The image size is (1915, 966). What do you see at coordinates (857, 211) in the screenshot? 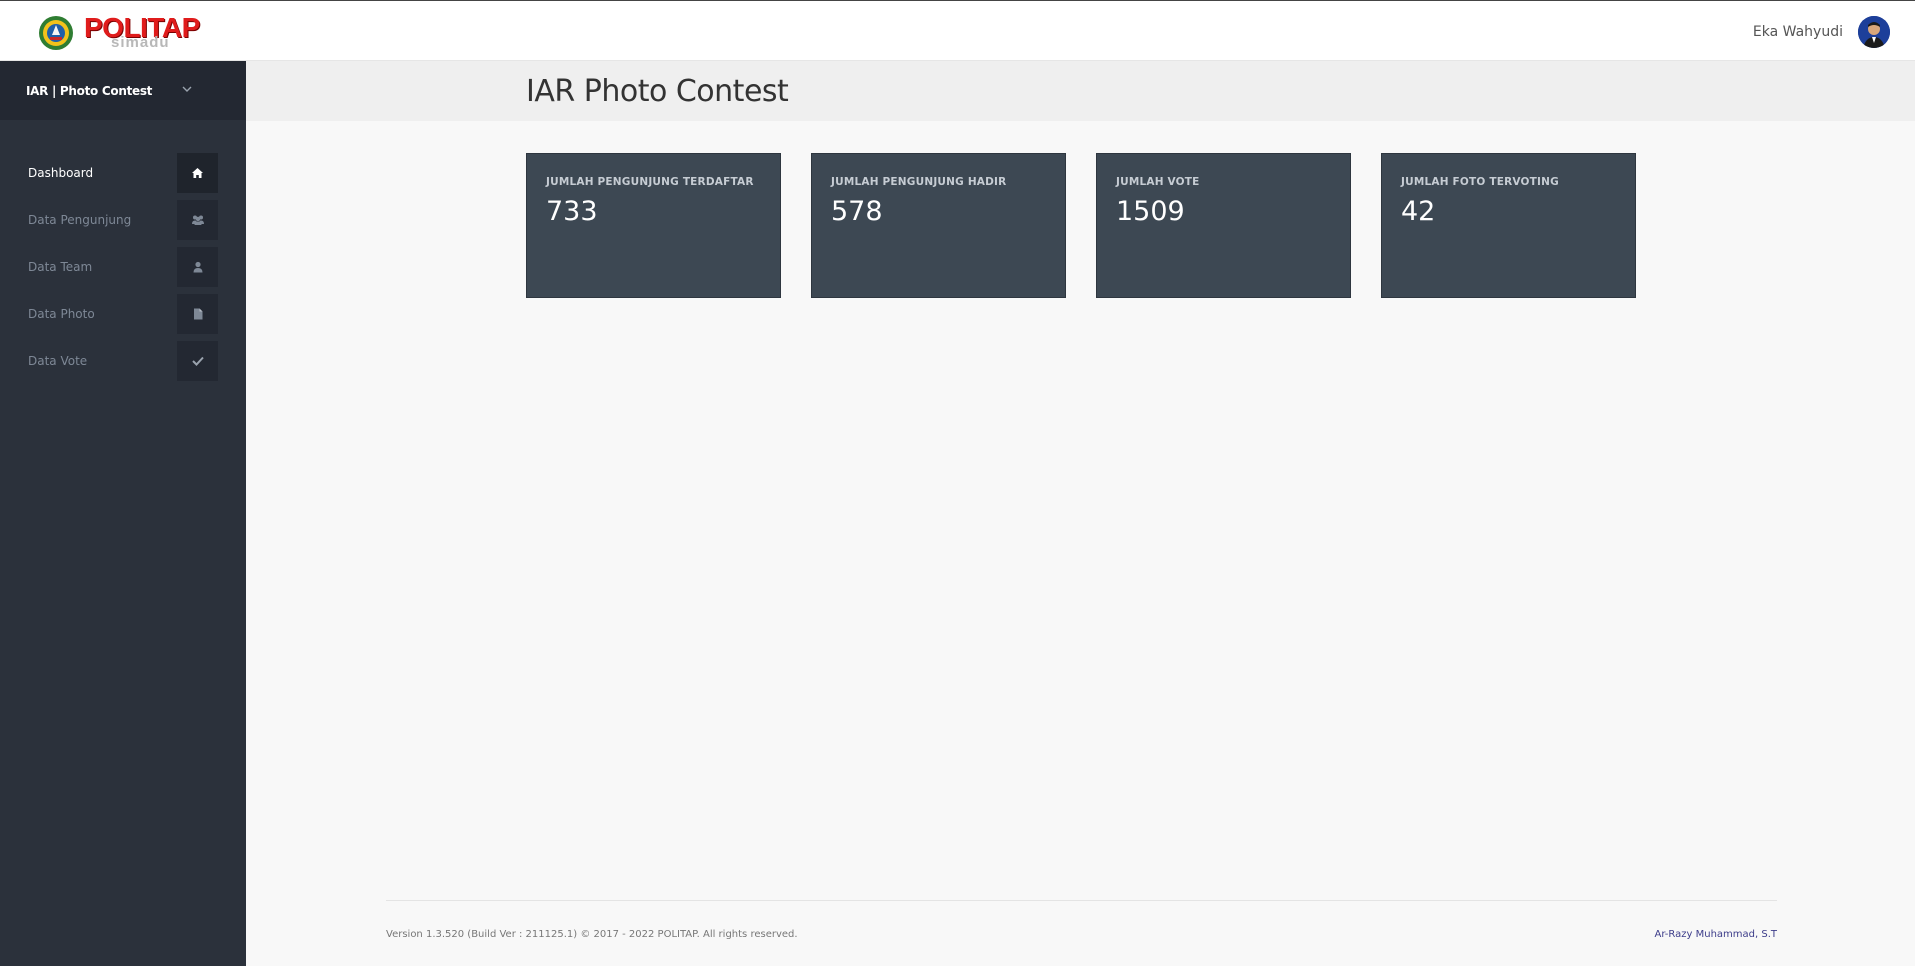
I see `stat-value: 578` at bounding box center [857, 211].